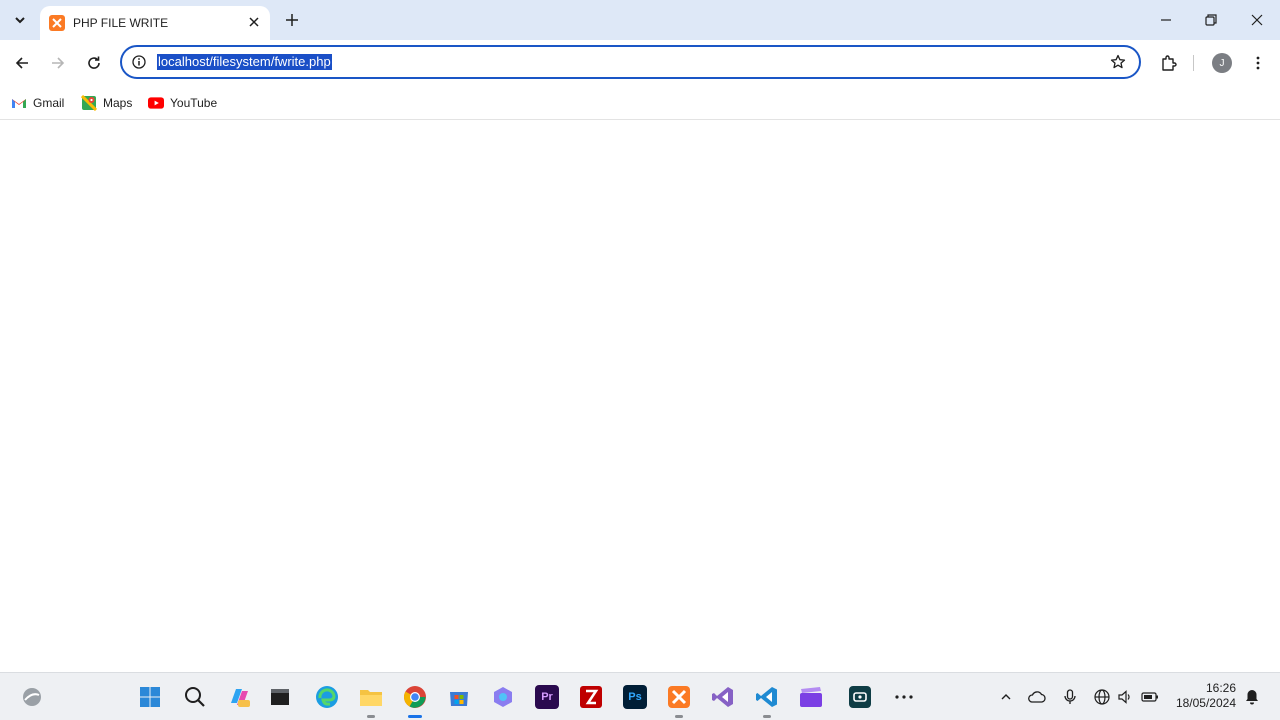  I want to click on photos-button, so click(503, 697).